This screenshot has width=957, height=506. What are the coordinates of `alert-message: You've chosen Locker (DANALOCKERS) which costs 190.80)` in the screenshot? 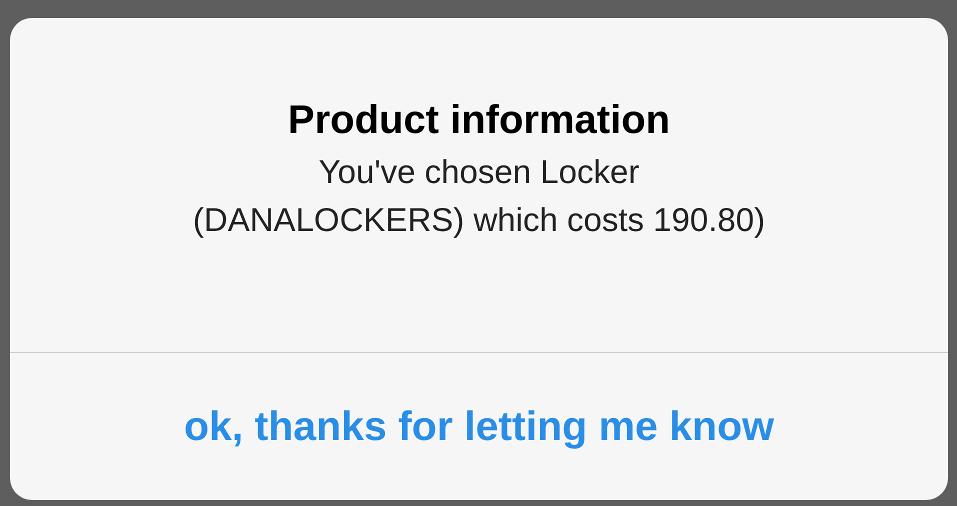 It's located at (479, 196).